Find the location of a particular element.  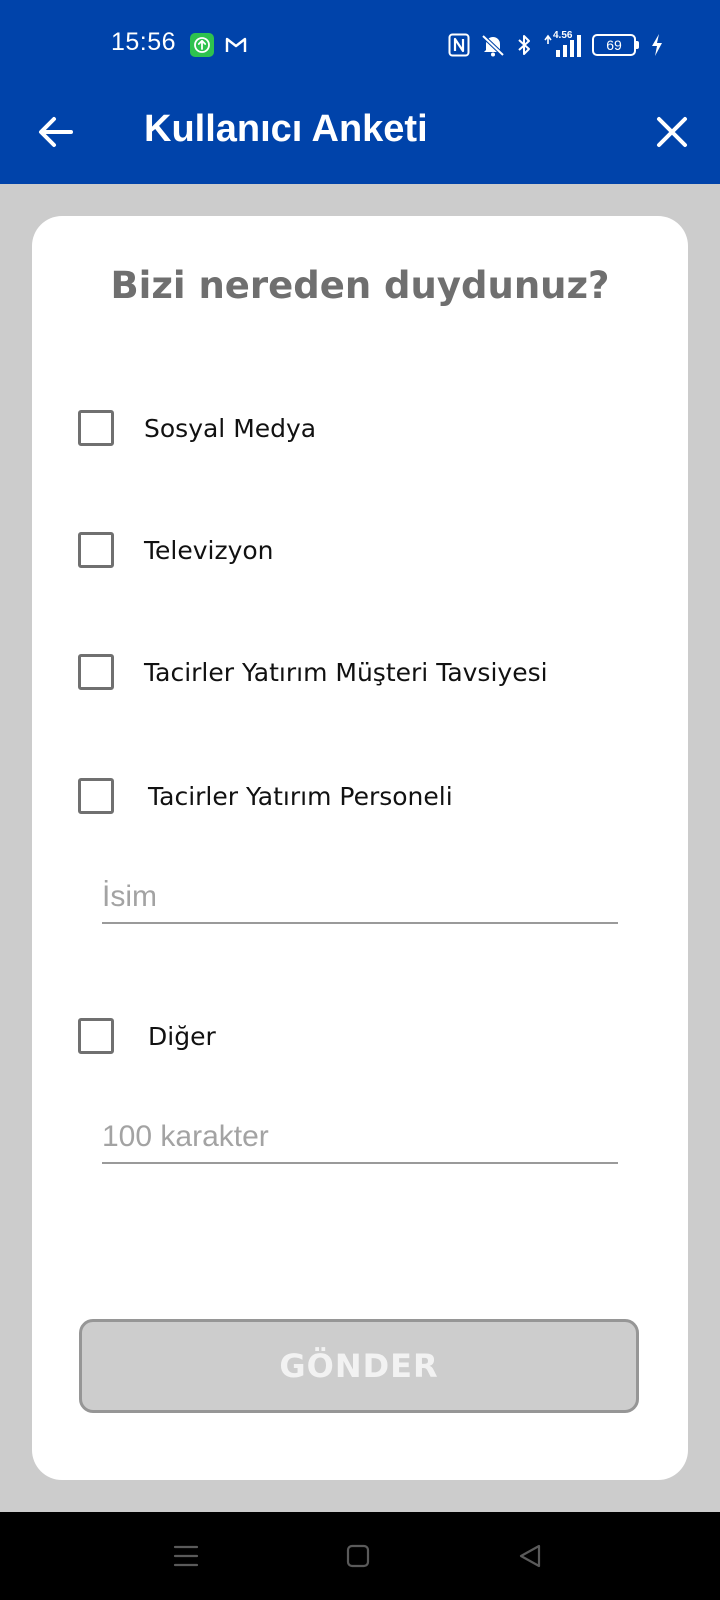

option-other: Diğer is located at coordinates (147, 1036).